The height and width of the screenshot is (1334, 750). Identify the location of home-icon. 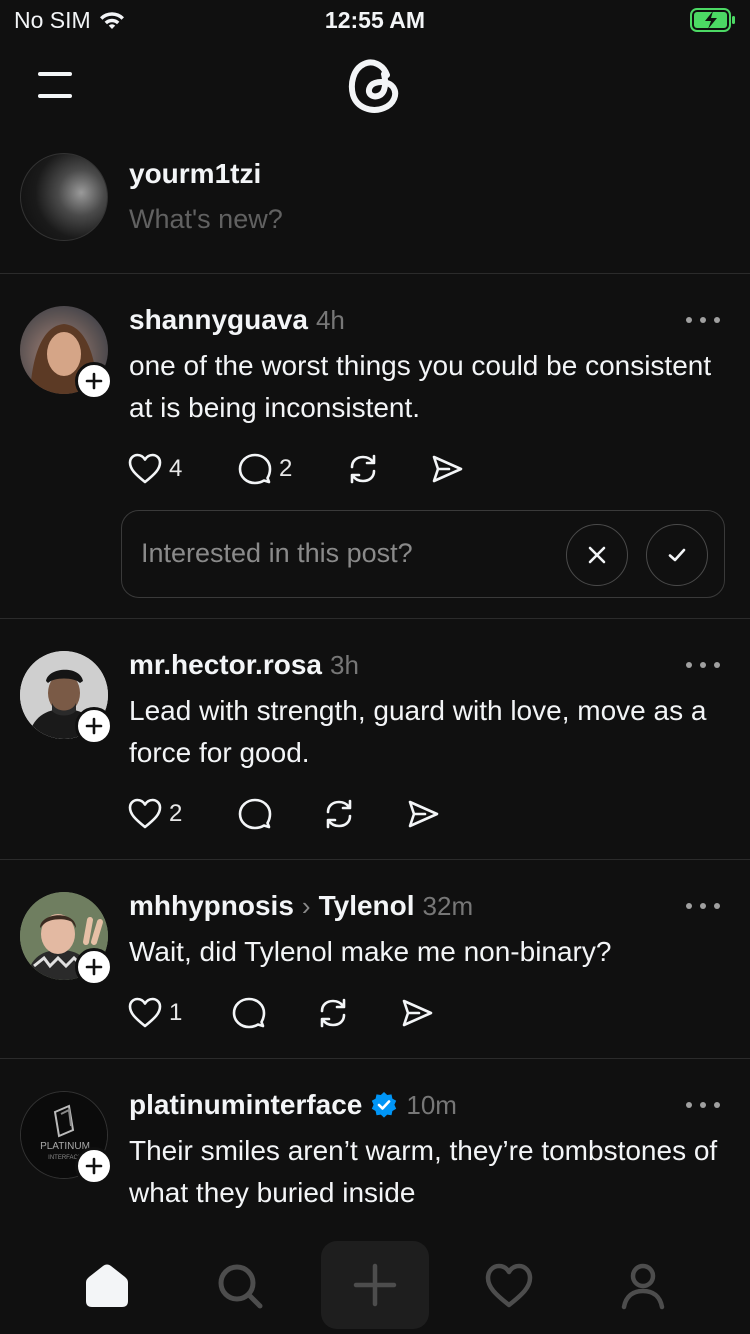
(107, 1285).